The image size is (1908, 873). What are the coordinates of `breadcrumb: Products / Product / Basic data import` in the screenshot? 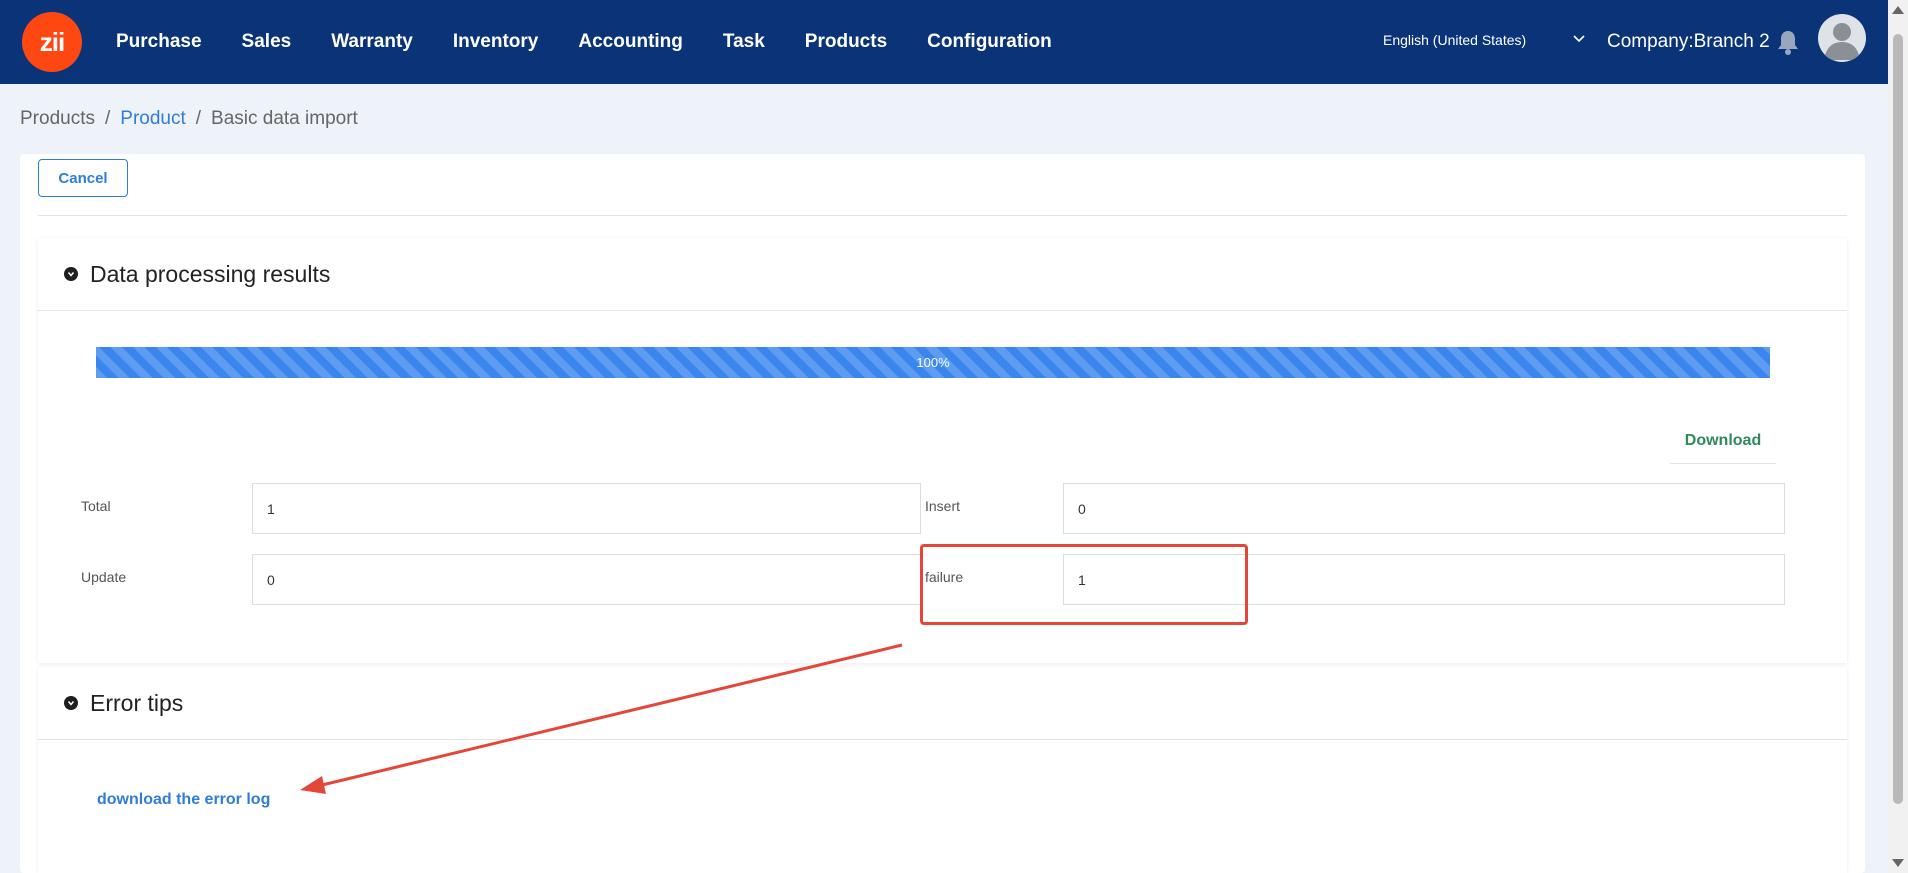 It's located at (189, 119).